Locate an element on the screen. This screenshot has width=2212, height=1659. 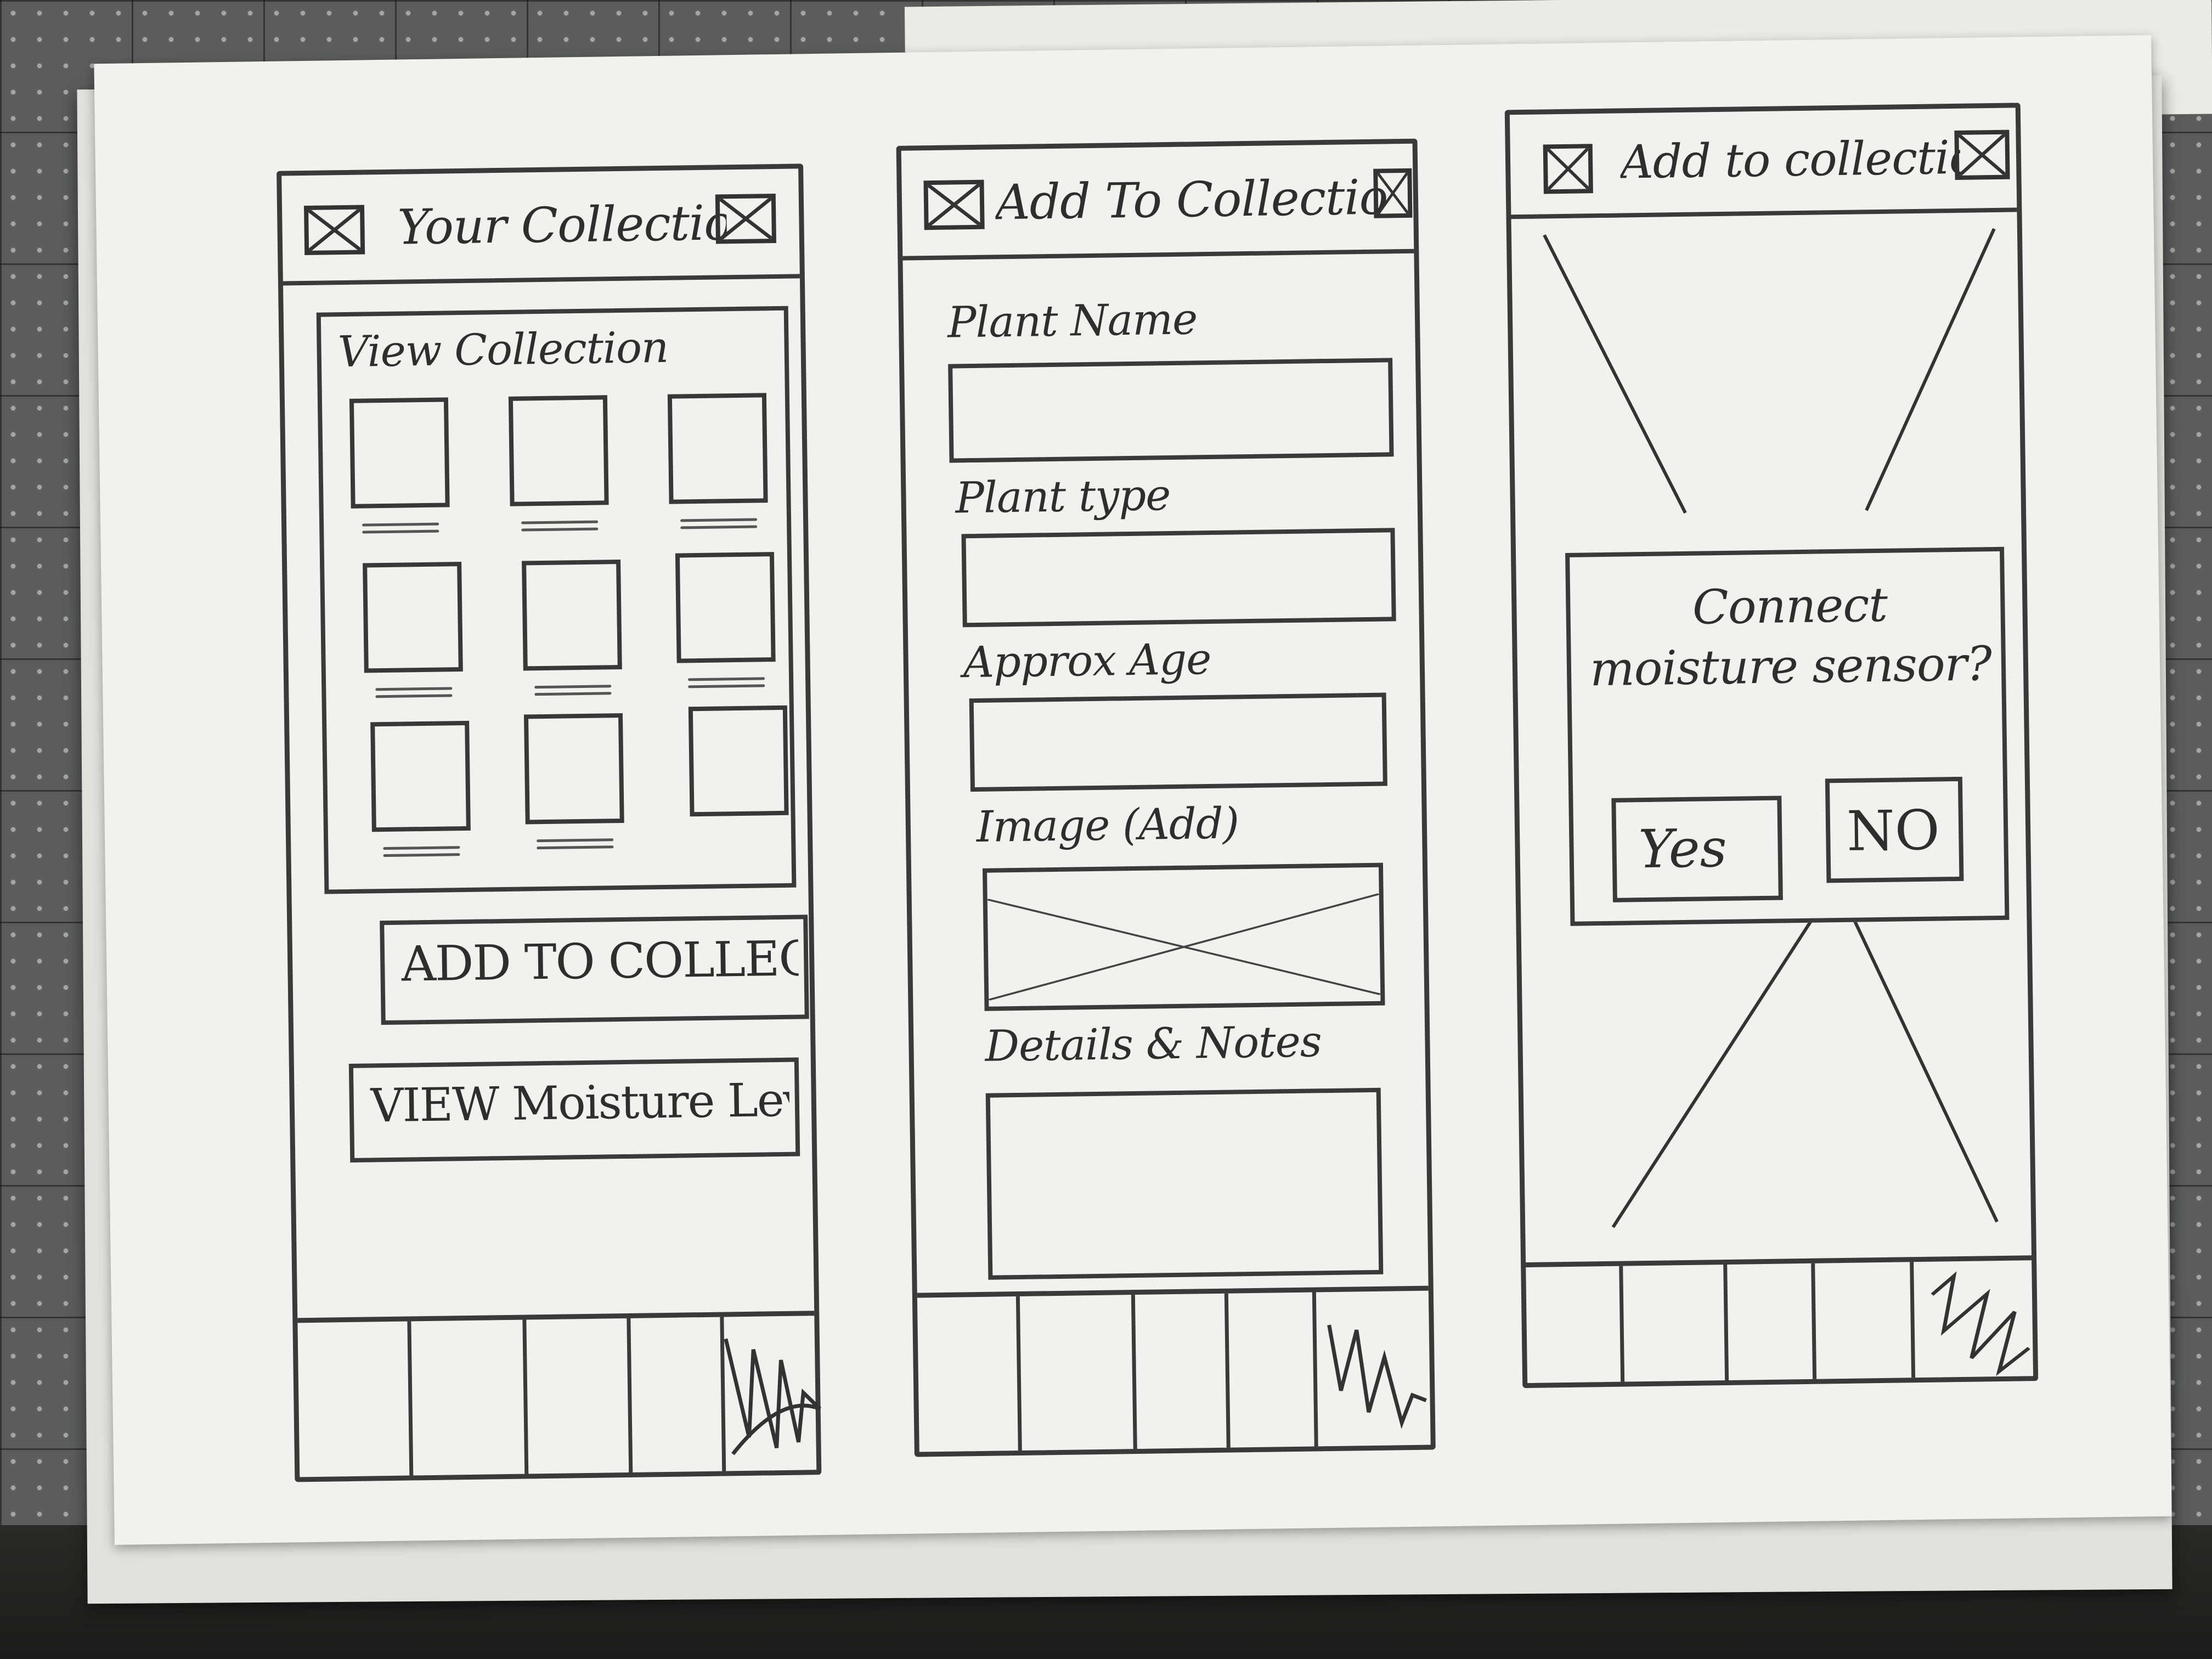
yes-button: Yes is located at coordinates (1697, 849).